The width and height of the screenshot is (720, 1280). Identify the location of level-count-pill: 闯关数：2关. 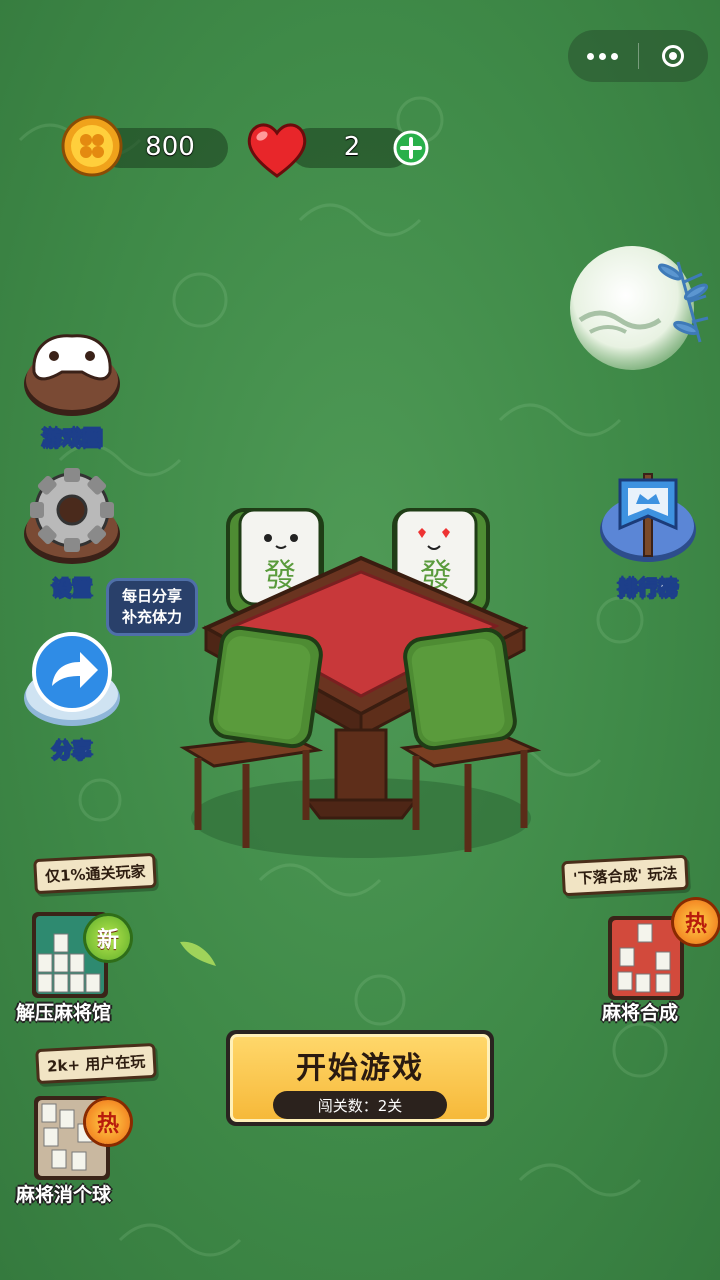
(360, 1105).